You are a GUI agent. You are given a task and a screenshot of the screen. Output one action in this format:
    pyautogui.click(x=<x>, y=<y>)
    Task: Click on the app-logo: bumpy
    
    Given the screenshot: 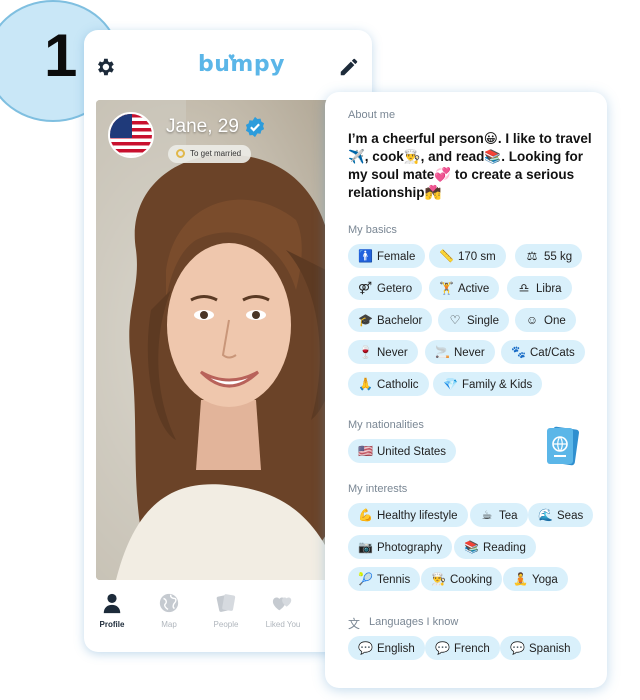 What is the action you would take?
    pyautogui.click(x=241, y=64)
    